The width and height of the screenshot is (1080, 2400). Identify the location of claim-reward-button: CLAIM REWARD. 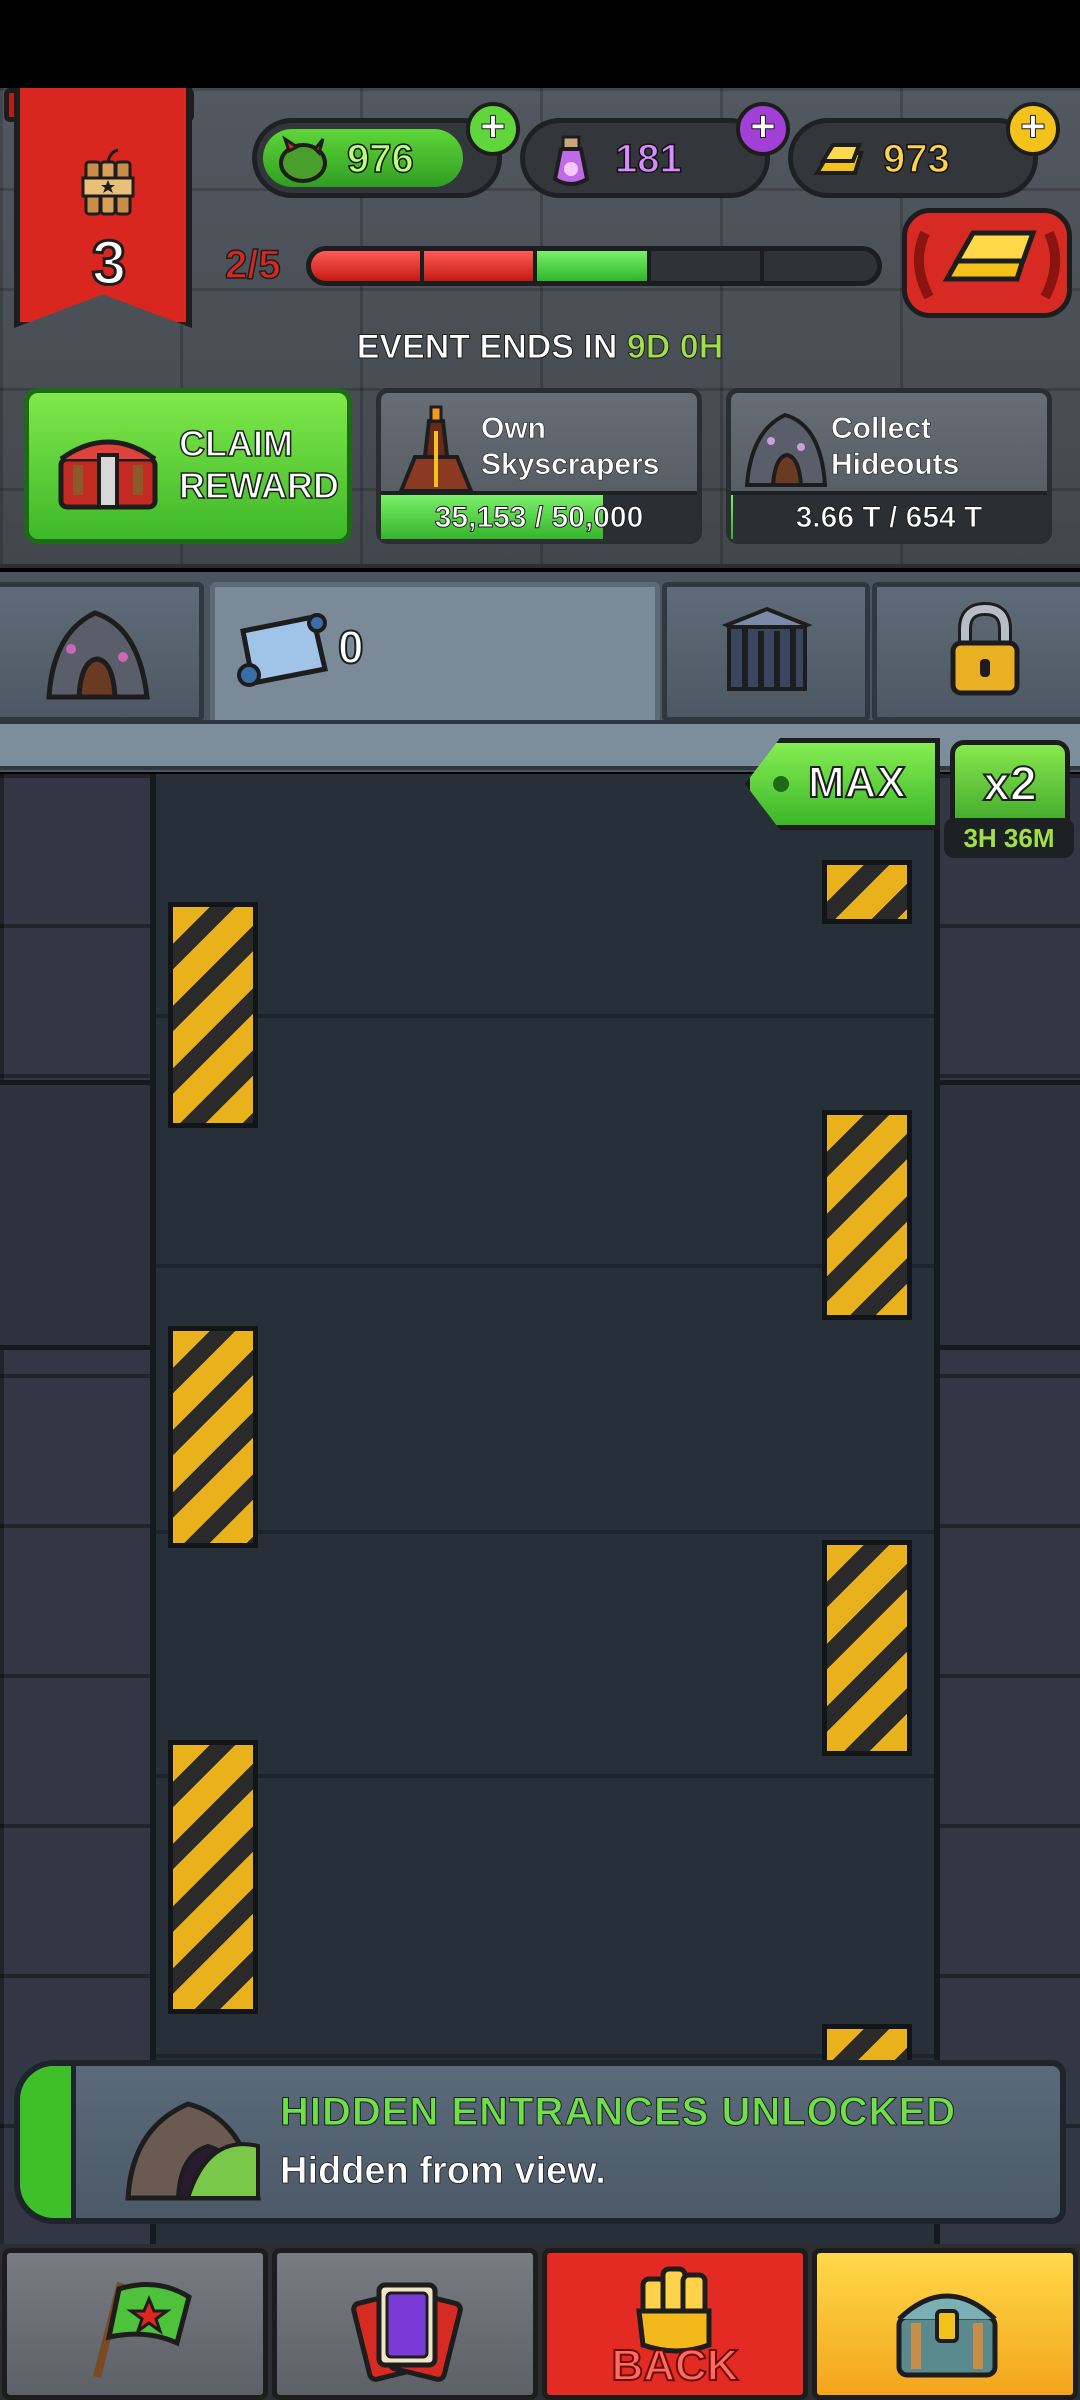
(188, 466).